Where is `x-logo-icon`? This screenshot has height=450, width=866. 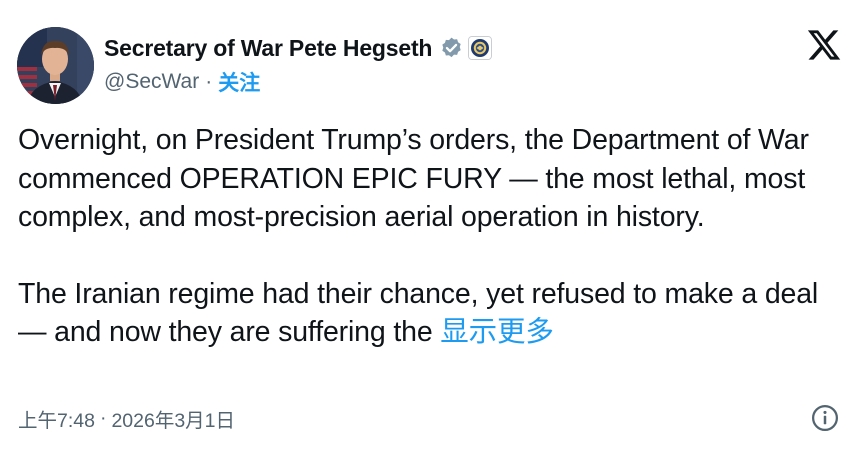 x-logo-icon is located at coordinates (824, 45).